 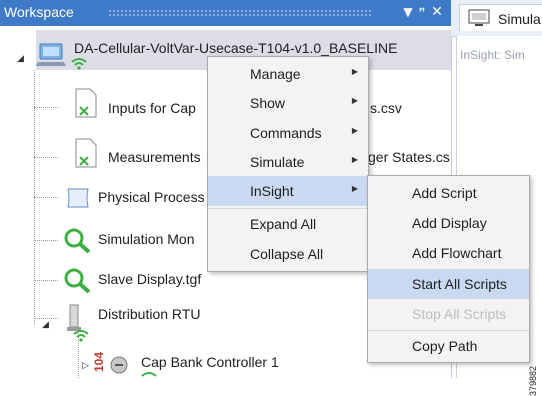 What do you see at coordinates (283, 224) in the screenshot?
I see `menu-item-label: Expand All` at bounding box center [283, 224].